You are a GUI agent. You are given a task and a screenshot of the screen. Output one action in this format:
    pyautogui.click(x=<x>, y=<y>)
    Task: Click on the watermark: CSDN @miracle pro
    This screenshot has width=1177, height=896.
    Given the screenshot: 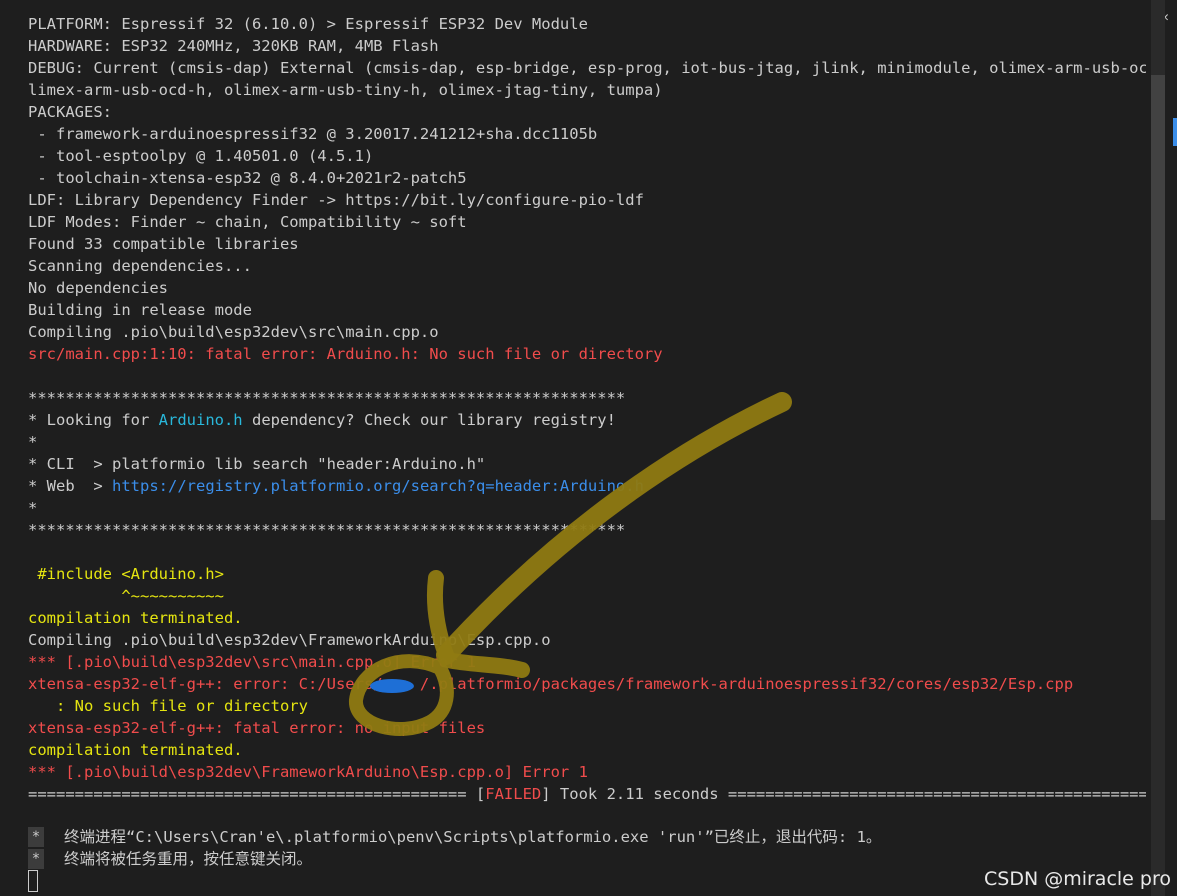 What is the action you would take?
    pyautogui.click(x=1077, y=879)
    